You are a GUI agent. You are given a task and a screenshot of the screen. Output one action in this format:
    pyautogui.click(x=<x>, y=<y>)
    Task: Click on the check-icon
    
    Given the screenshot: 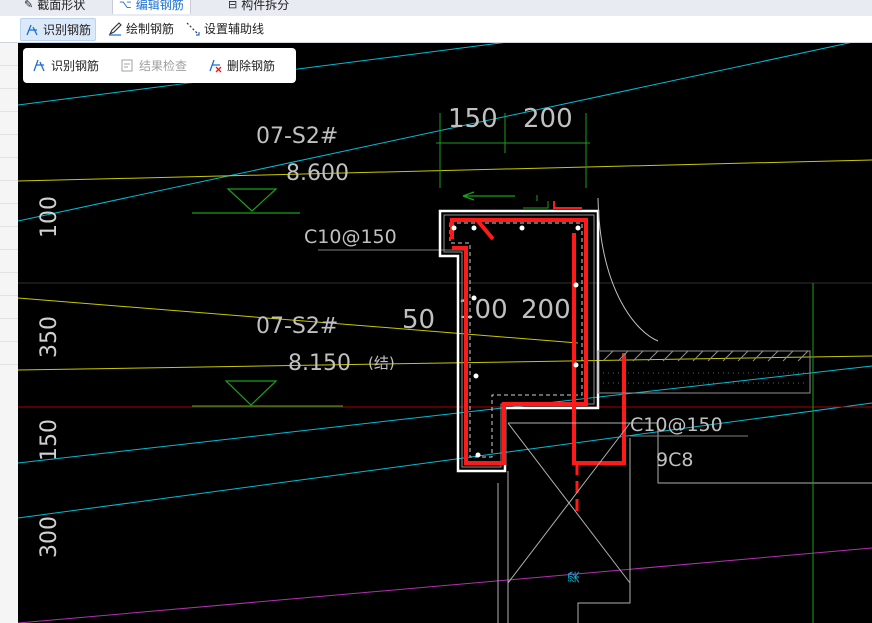 What is the action you would take?
    pyautogui.click(x=127, y=65)
    